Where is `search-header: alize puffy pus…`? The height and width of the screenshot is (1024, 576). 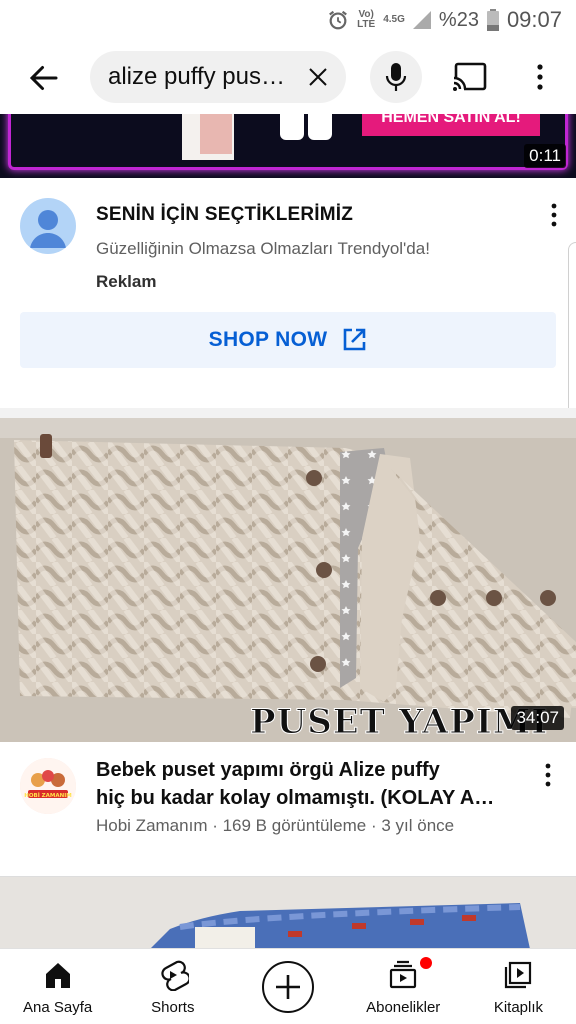
search-header: alize puffy pus… is located at coordinates (288, 77).